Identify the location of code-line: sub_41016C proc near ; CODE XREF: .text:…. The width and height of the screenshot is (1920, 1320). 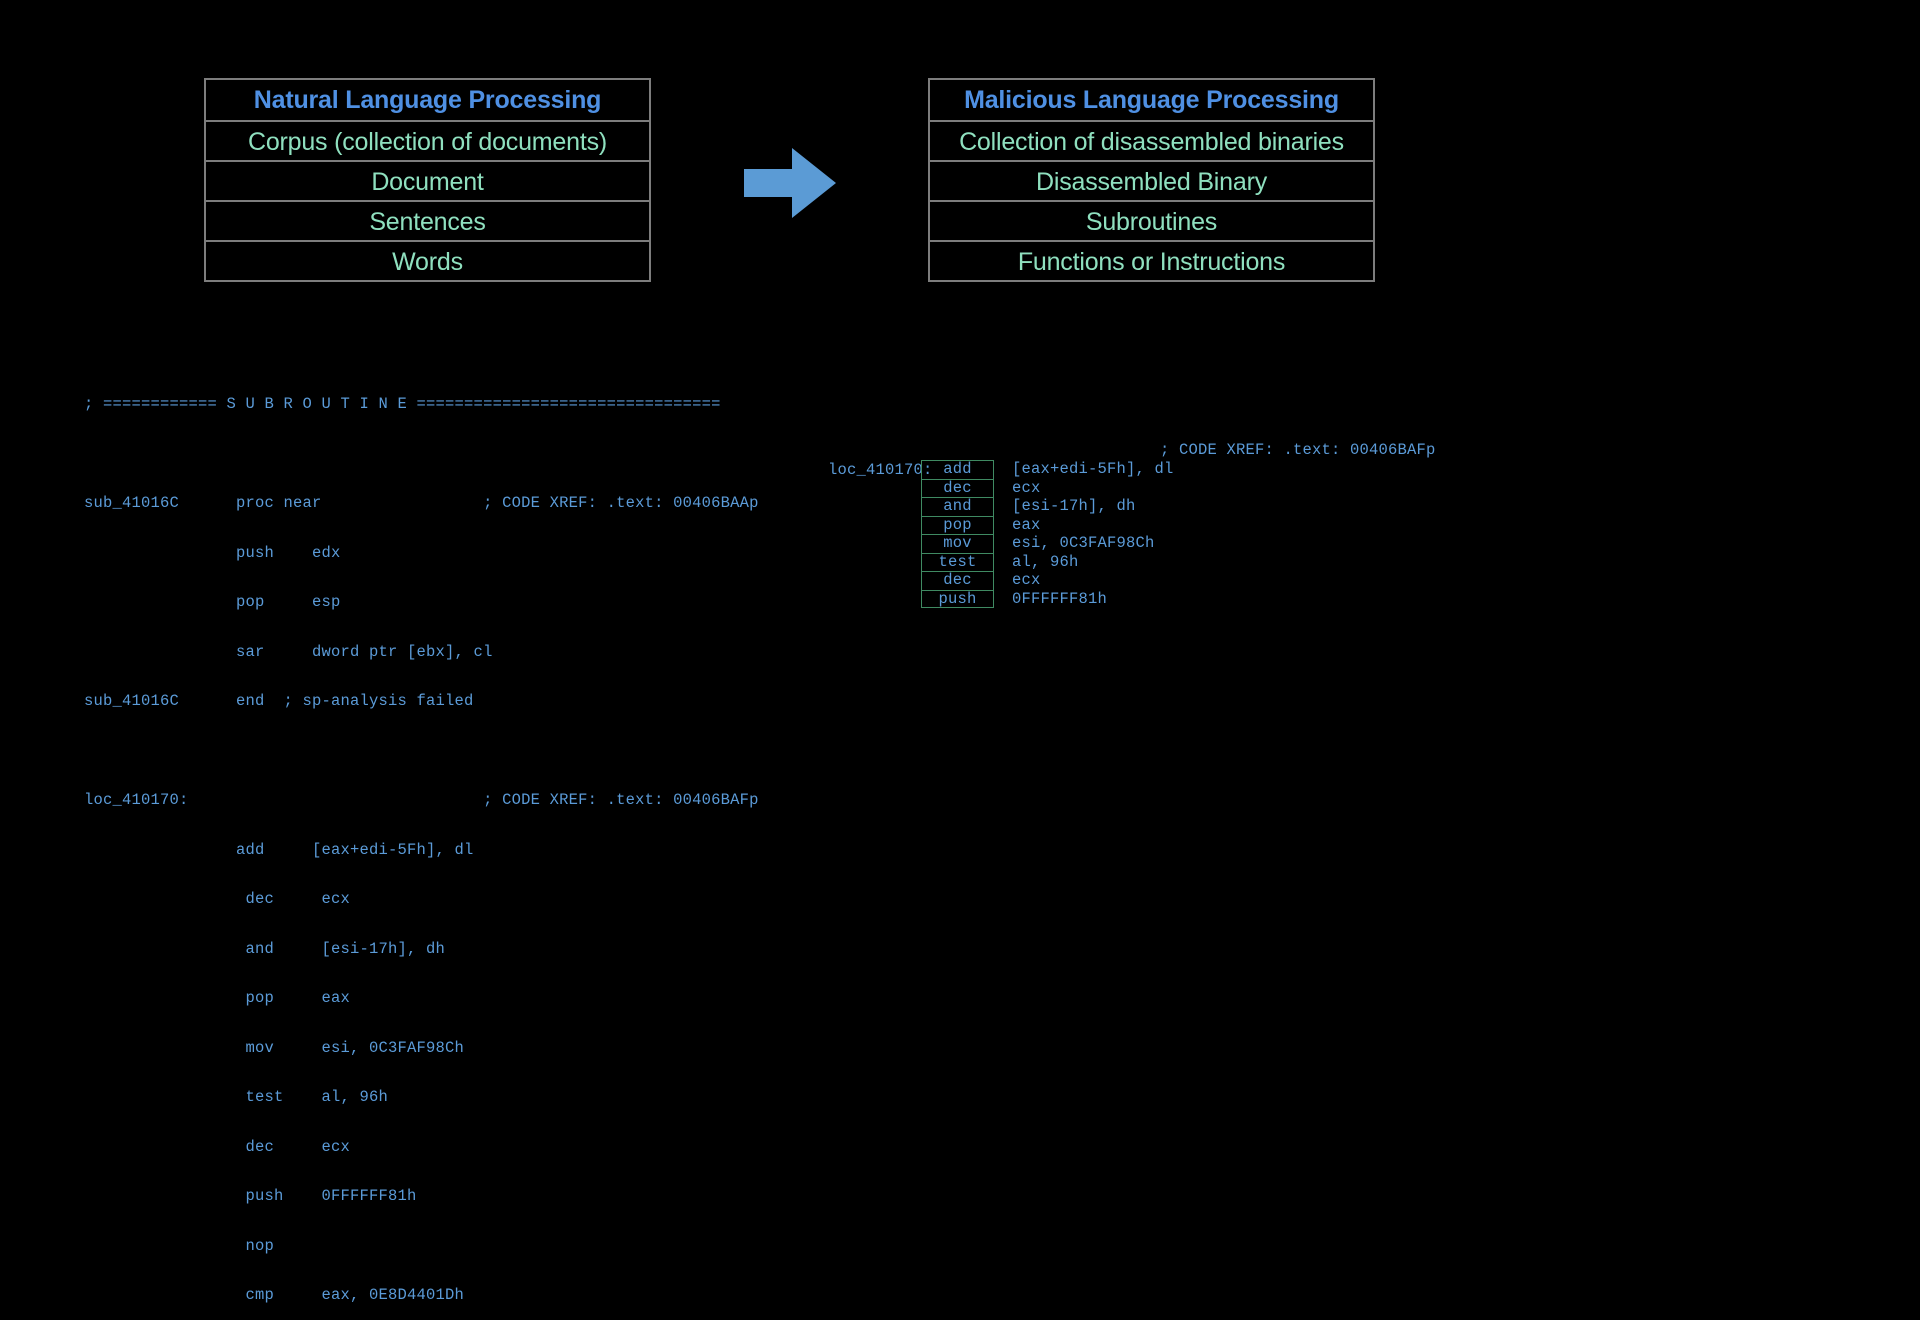
(421, 503).